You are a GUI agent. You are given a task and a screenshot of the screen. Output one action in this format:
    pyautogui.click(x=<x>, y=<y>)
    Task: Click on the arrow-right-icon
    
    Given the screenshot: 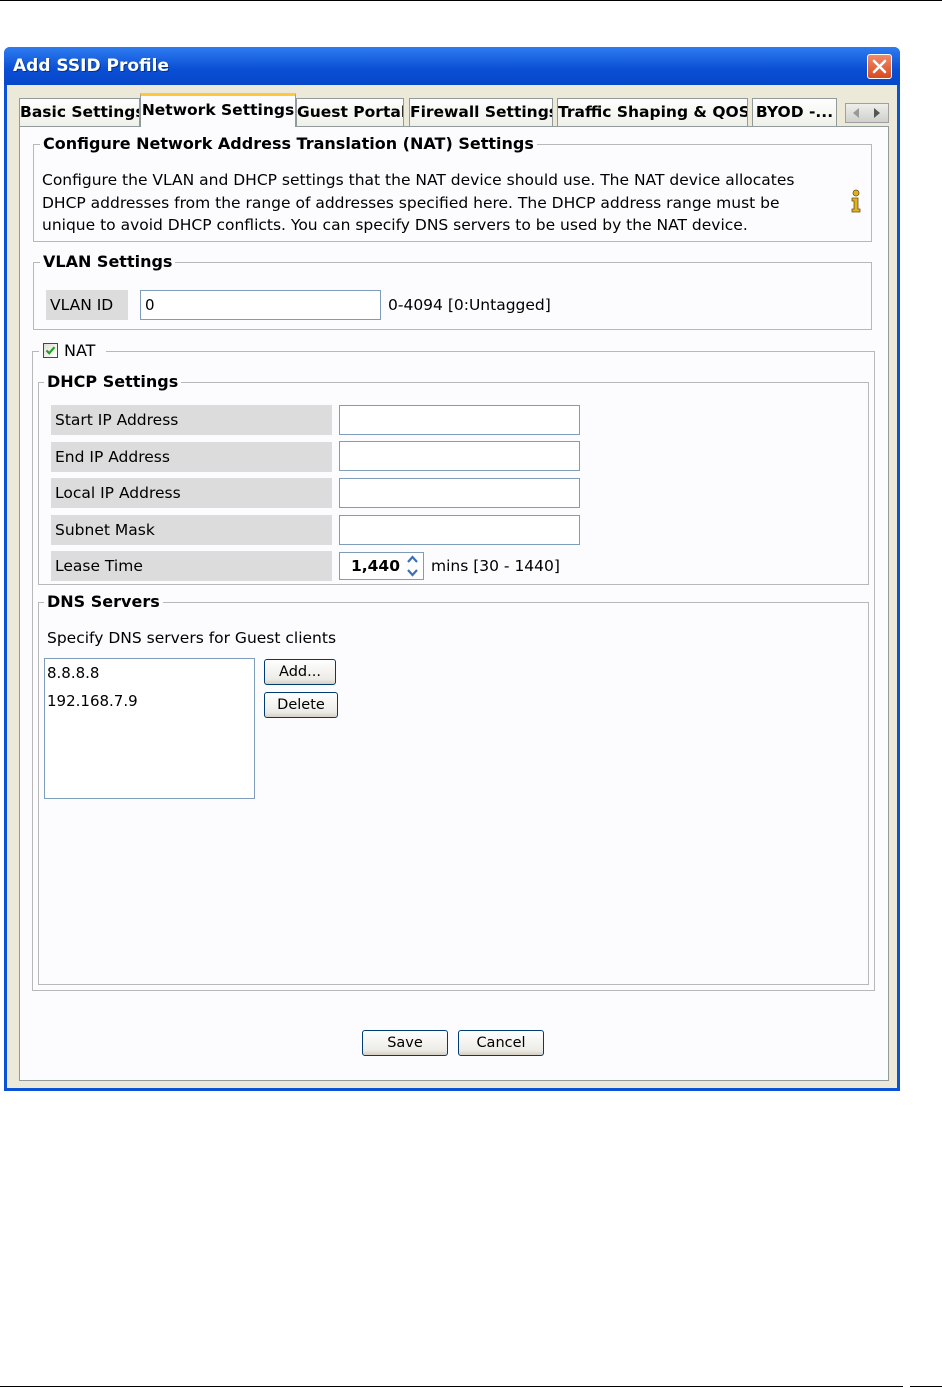 What is the action you would take?
    pyautogui.click(x=877, y=113)
    